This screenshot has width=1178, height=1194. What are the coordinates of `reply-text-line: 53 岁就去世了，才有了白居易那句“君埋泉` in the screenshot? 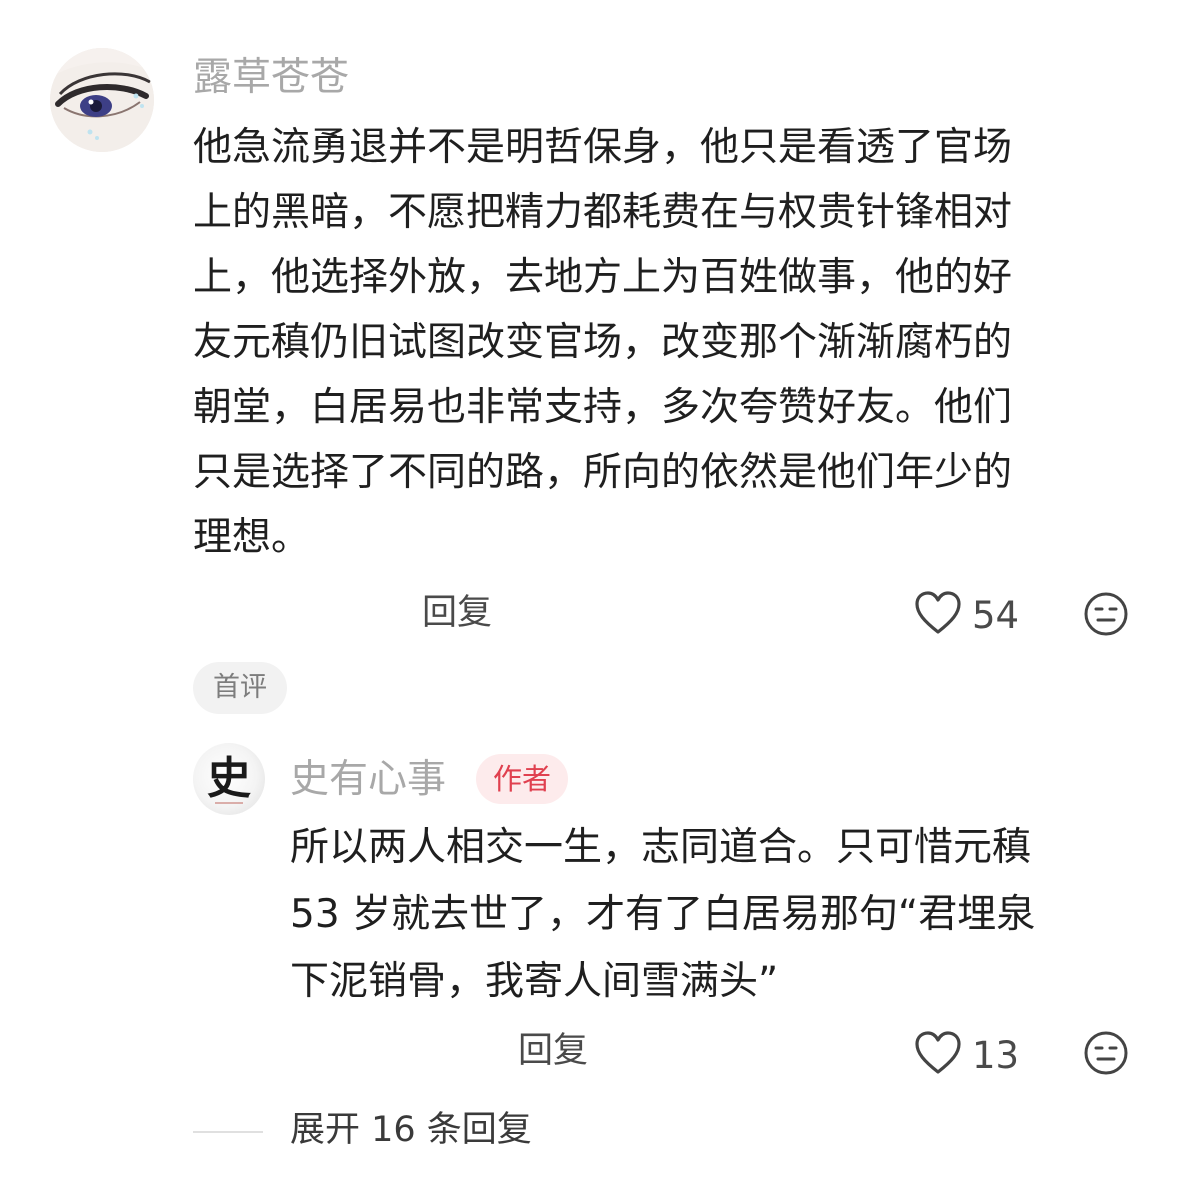 It's located at (663, 914).